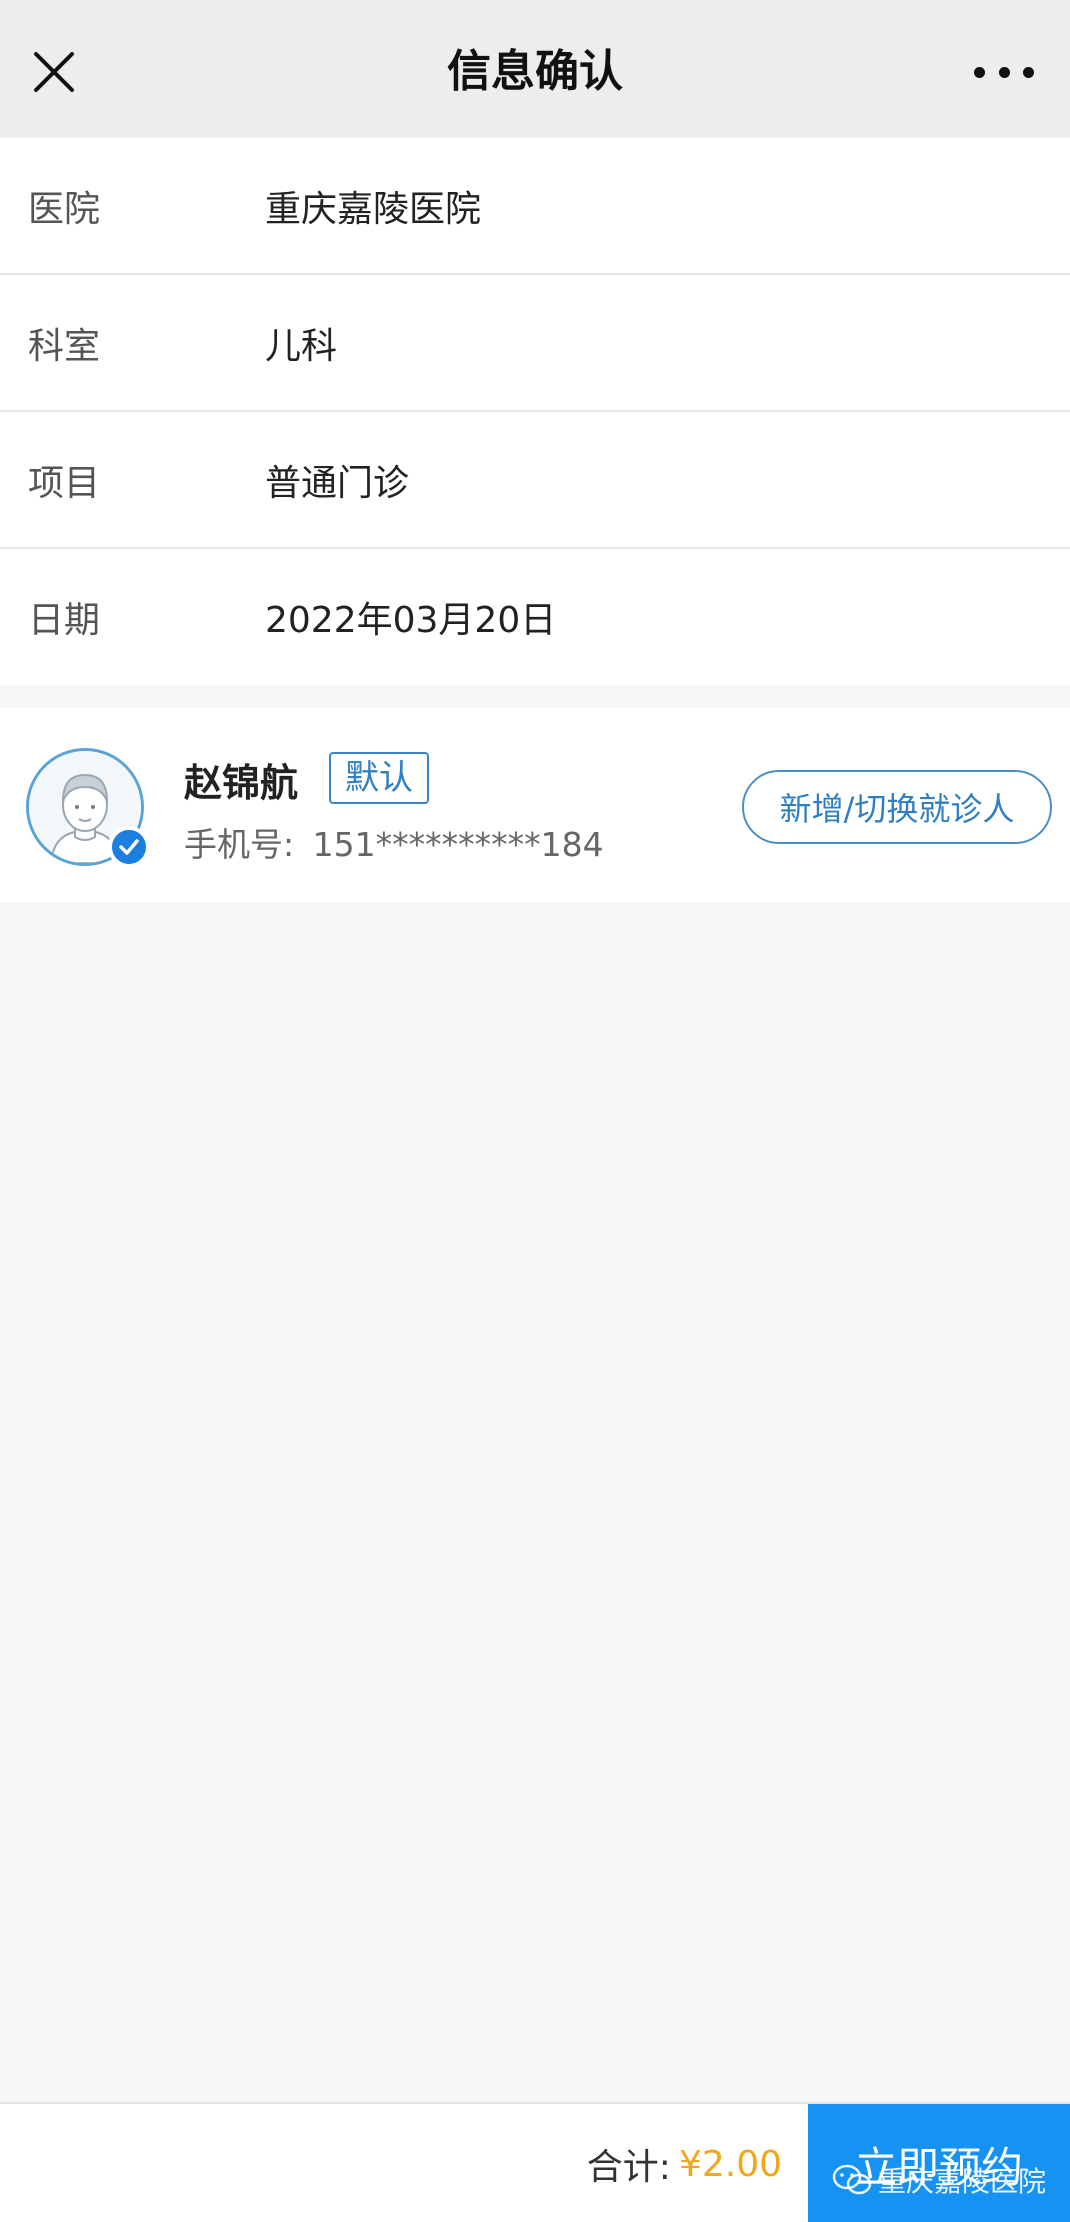  Describe the element at coordinates (535, 805) in the screenshot. I see `patient-card: 赵锦航 默认 手机号: 151**********184 新增/切换就诊人` at that location.